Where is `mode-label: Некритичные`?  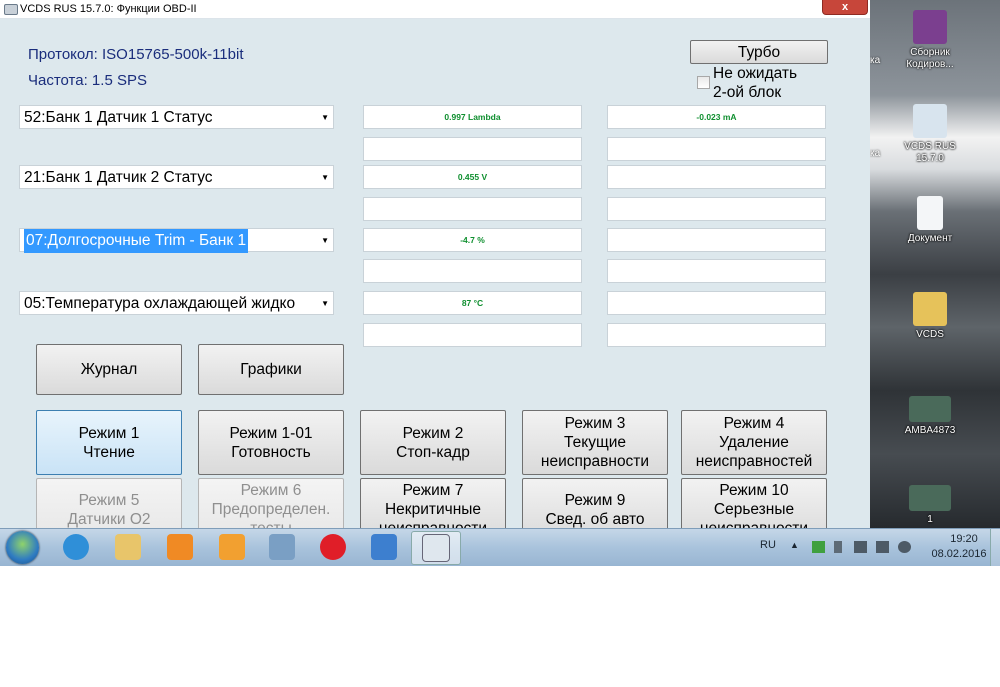
mode-label: Некритичные is located at coordinates (433, 509).